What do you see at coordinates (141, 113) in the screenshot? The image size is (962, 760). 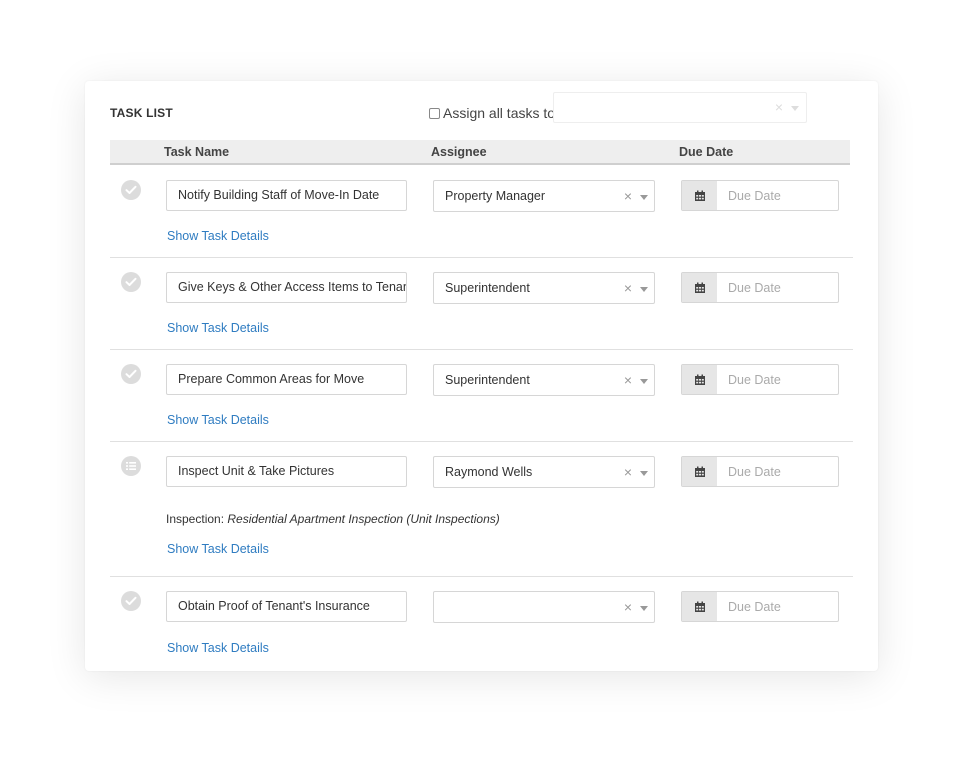 I see `panel-title: TASK LIST` at bounding box center [141, 113].